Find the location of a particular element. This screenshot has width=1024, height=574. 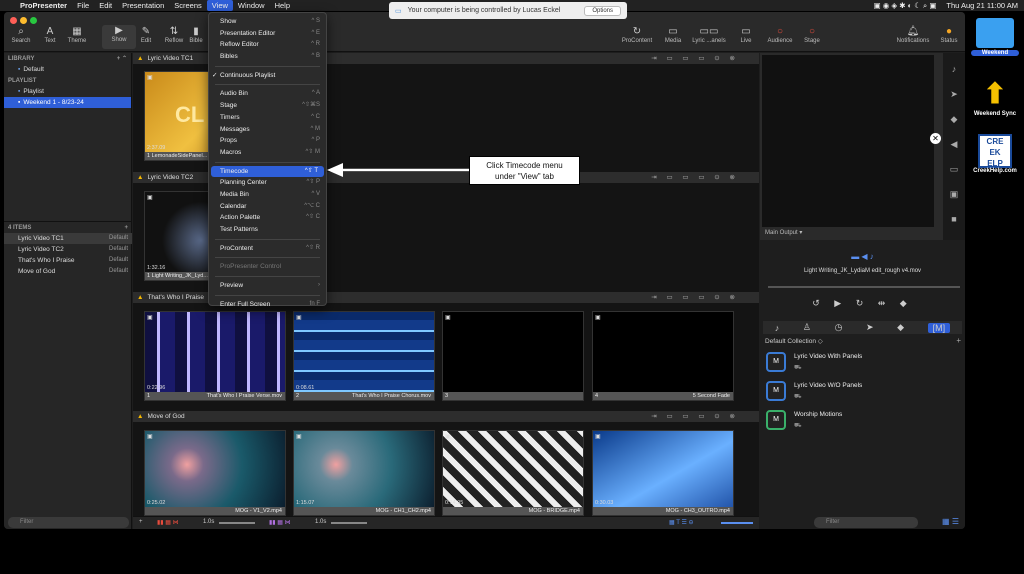

menu-screens: Screens is located at coordinates (188, 5).